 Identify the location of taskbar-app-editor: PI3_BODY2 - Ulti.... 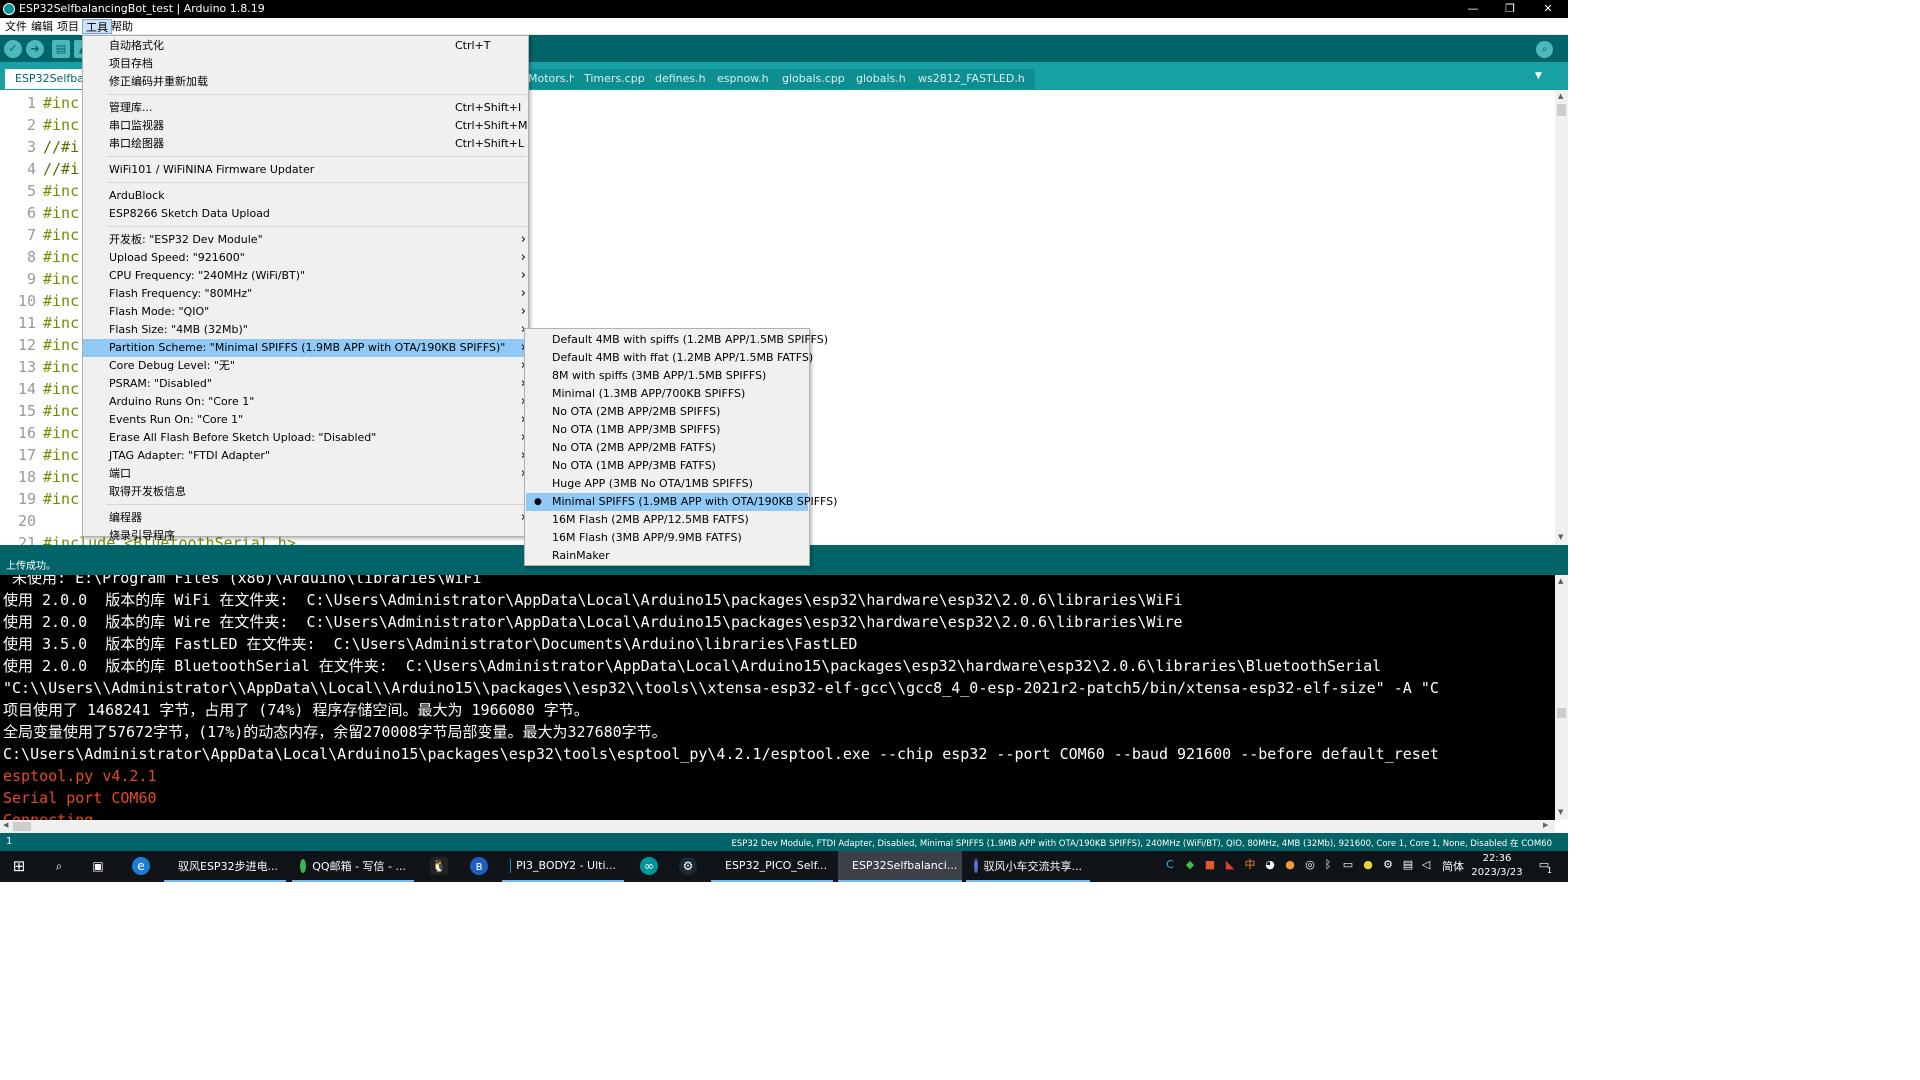
(563, 866).